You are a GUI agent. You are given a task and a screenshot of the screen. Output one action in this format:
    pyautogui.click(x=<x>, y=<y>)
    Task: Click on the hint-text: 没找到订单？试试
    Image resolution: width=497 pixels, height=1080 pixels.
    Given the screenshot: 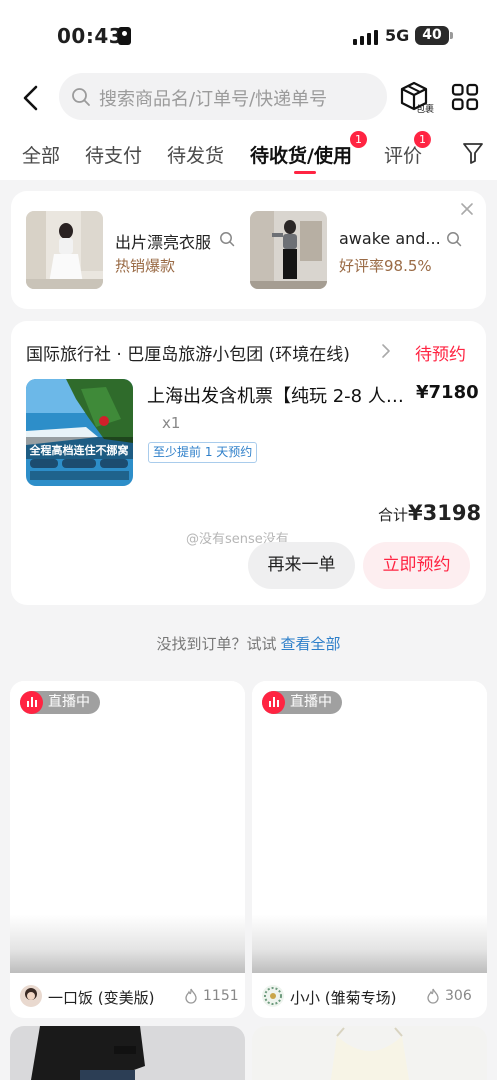 What is the action you would take?
    pyautogui.click(x=216, y=644)
    